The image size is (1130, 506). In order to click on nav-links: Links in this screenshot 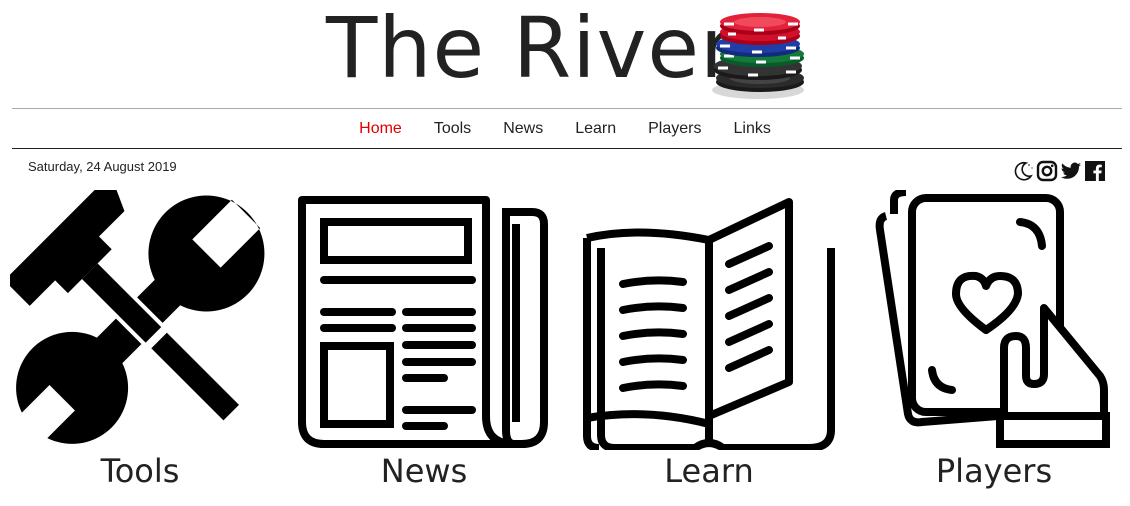, I will do `click(751, 129)`.